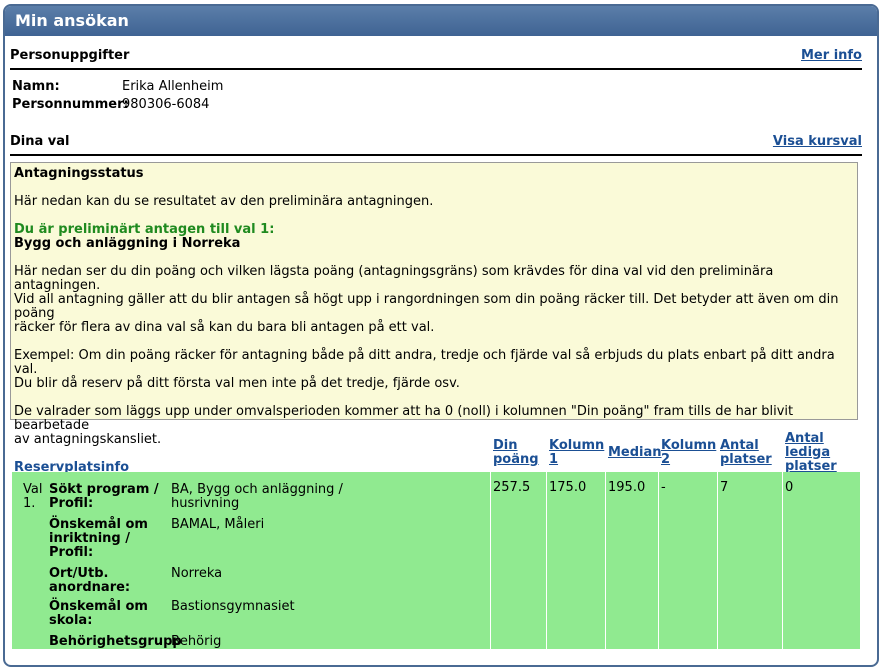  I want to click on ort-label: Ort/Utb. anordnare:, so click(89, 581).